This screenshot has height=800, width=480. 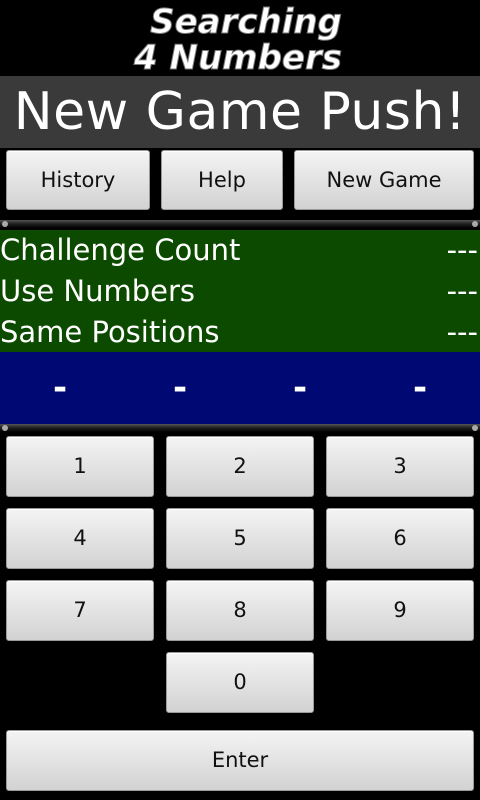 What do you see at coordinates (222, 180) in the screenshot?
I see `help-button: Help` at bounding box center [222, 180].